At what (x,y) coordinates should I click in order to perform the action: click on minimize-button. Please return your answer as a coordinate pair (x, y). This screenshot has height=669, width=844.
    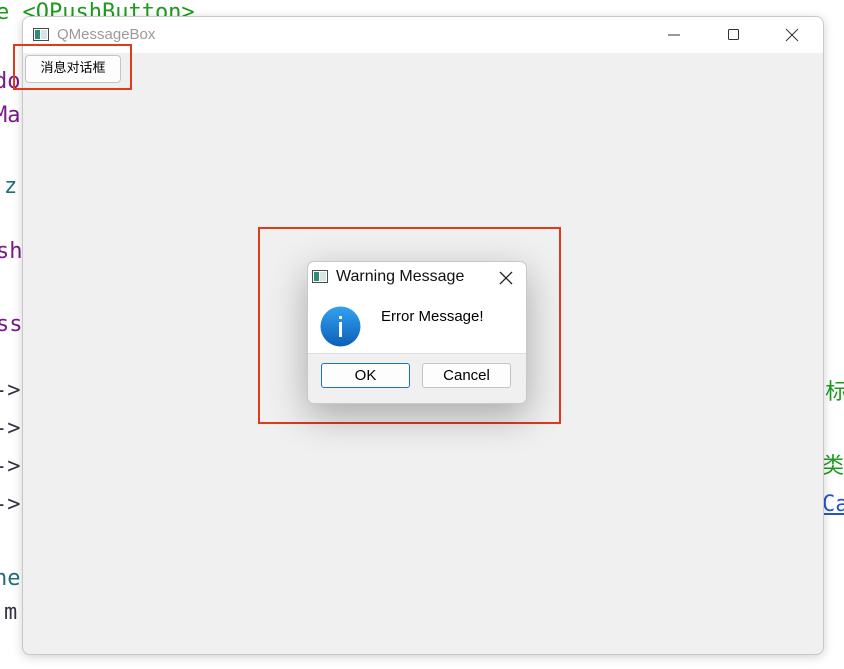
    Looking at the image, I should click on (674, 35).